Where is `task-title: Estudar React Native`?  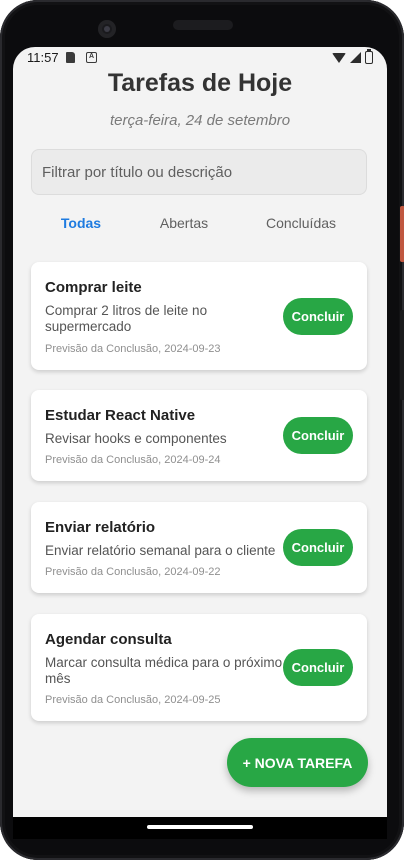
task-title: Estudar React Native is located at coordinates (120, 415).